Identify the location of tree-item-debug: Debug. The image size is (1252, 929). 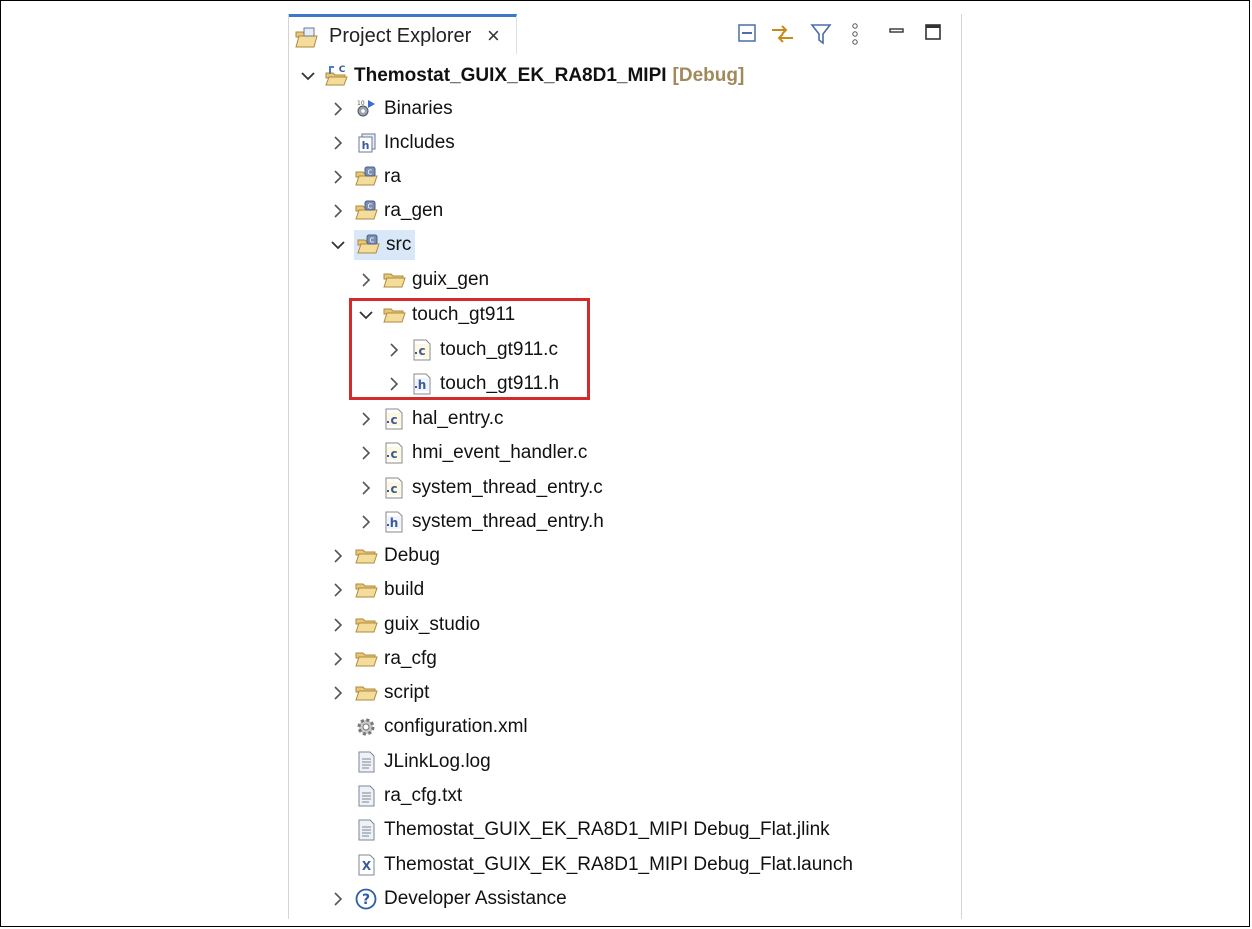
(385, 556).